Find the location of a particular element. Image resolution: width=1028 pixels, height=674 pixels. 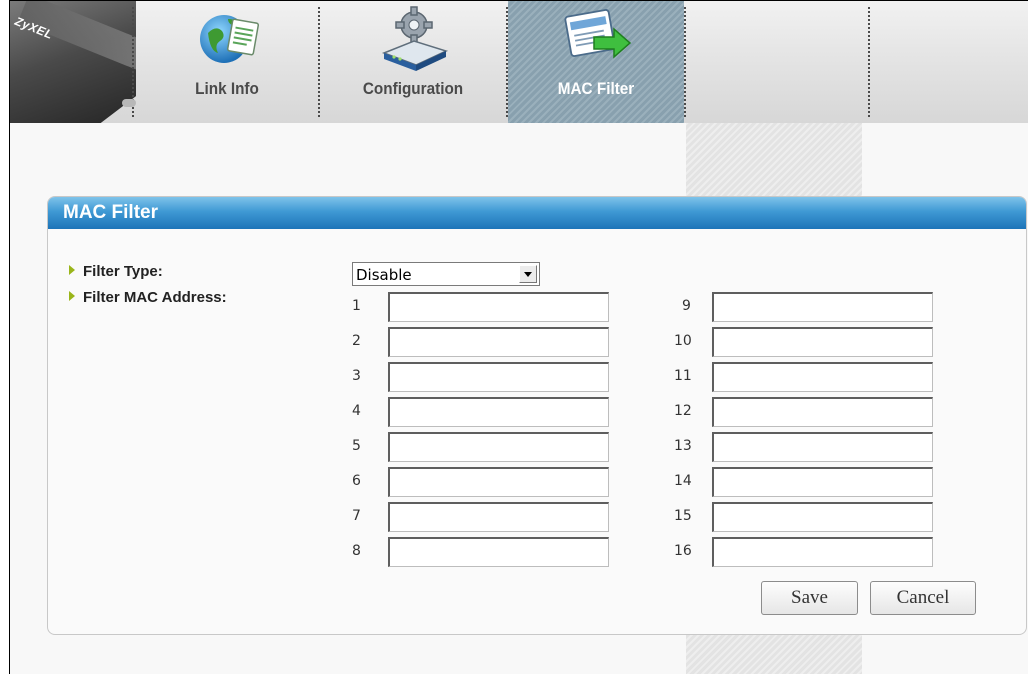

filter-type-value: Disable is located at coordinates (384, 275).